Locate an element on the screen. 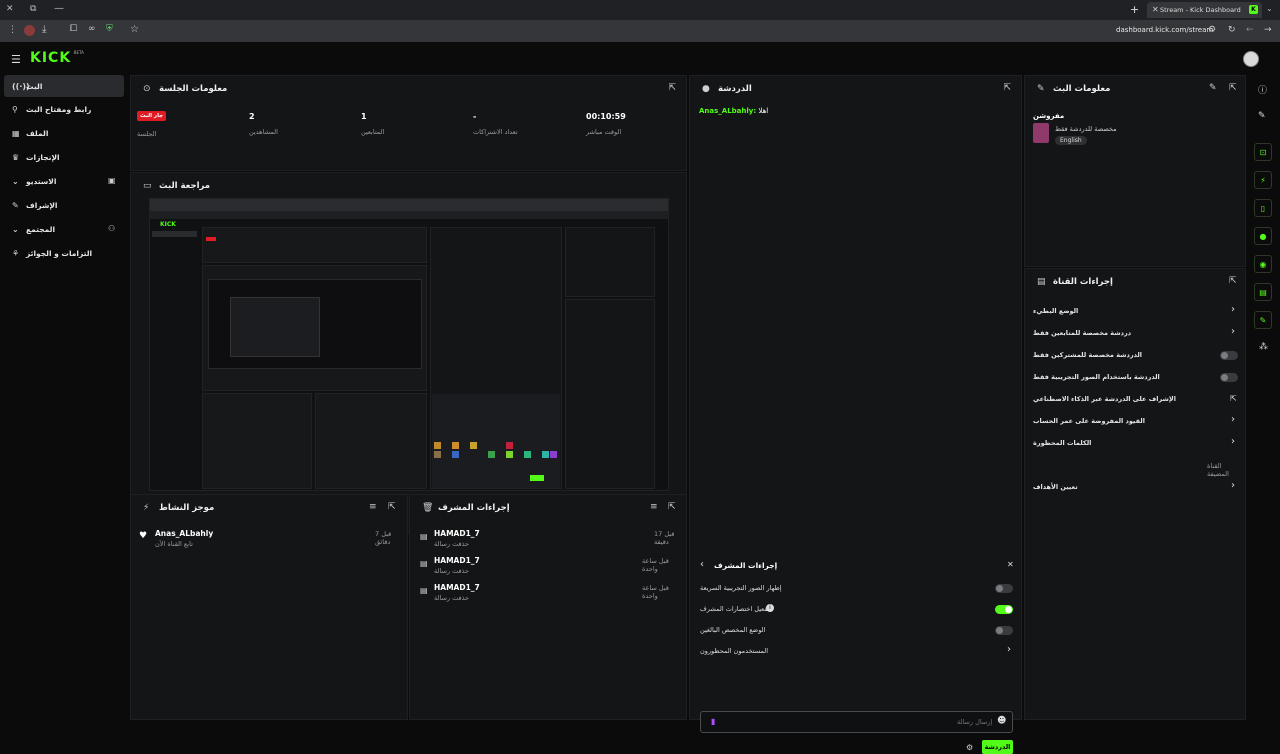 The height and width of the screenshot is (754, 1280). tune-icon: ⚙ is located at coordinates (1212, 30).